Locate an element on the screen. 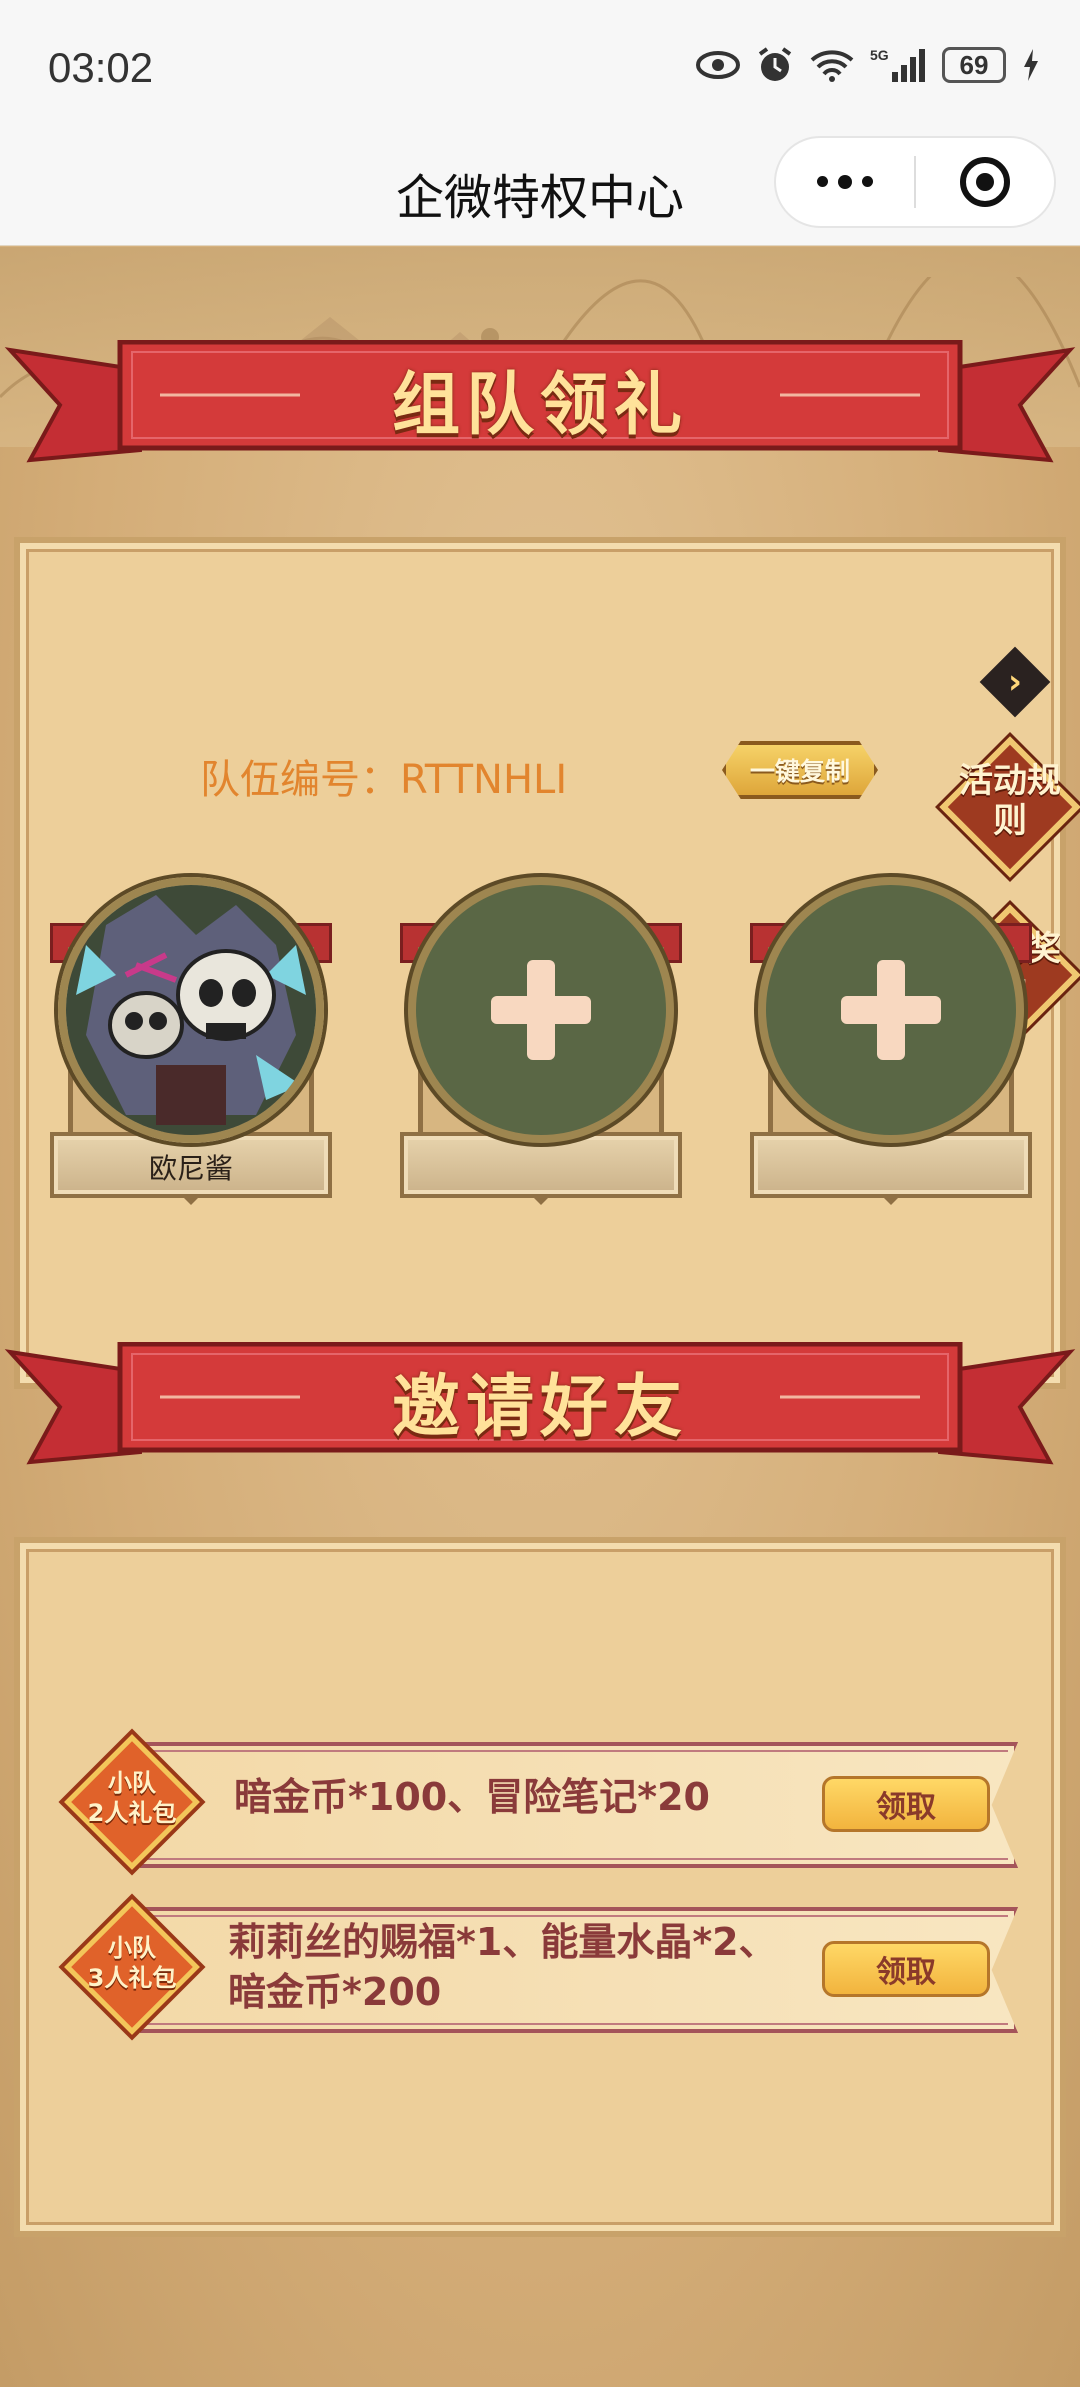 The image size is (1080, 2387). badge-line2: 3人礼包 is located at coordinates (132, 1978).